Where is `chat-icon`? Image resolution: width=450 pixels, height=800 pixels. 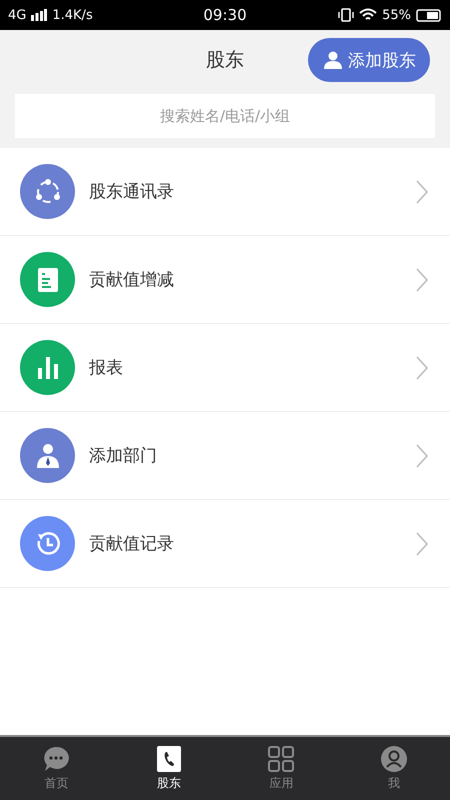
chat-icon is located at coordinates (56, 759).